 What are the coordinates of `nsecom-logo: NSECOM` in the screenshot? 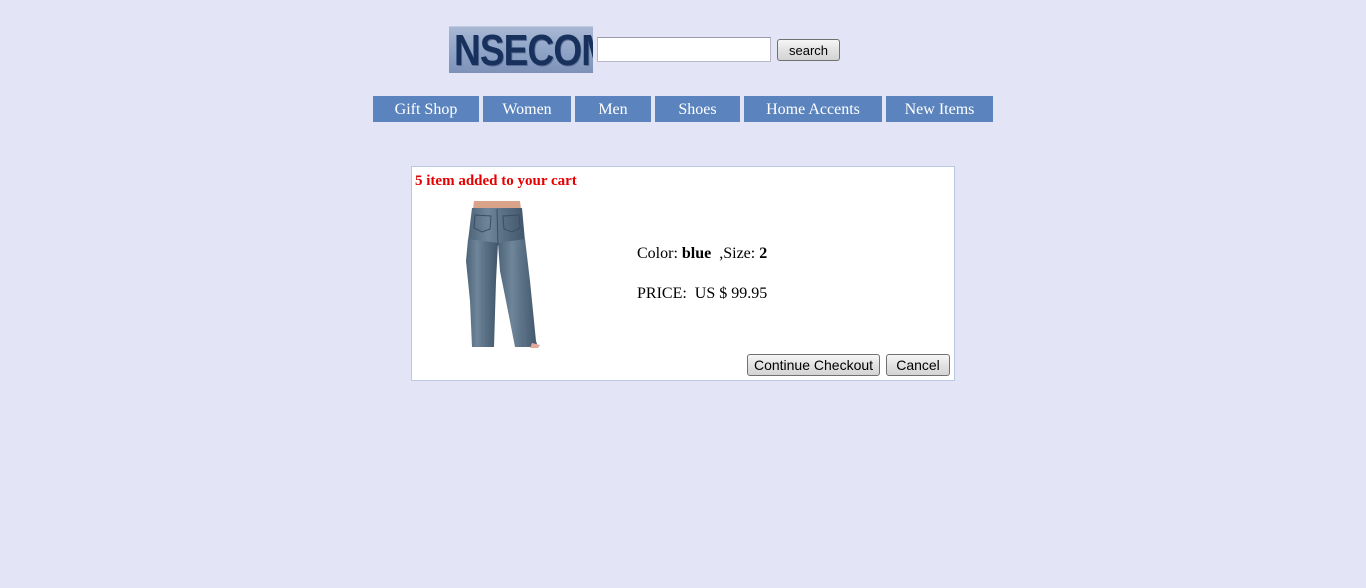 It's located at (521, 49).